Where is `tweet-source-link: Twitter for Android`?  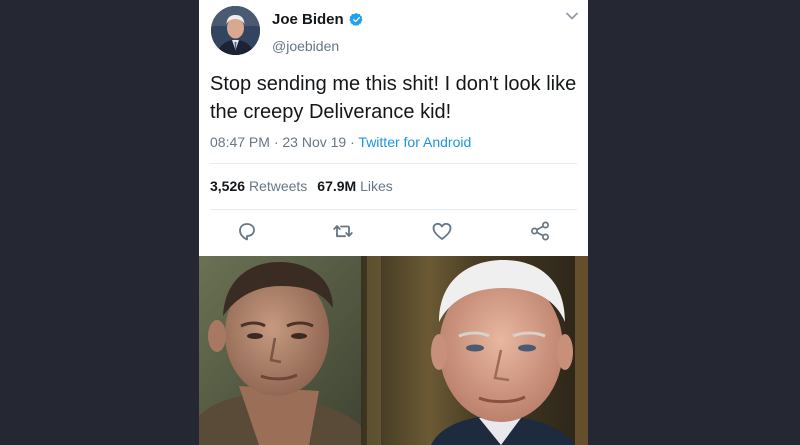 tweet-source-link: Twitter for Android is located at coordinates (414, 142).